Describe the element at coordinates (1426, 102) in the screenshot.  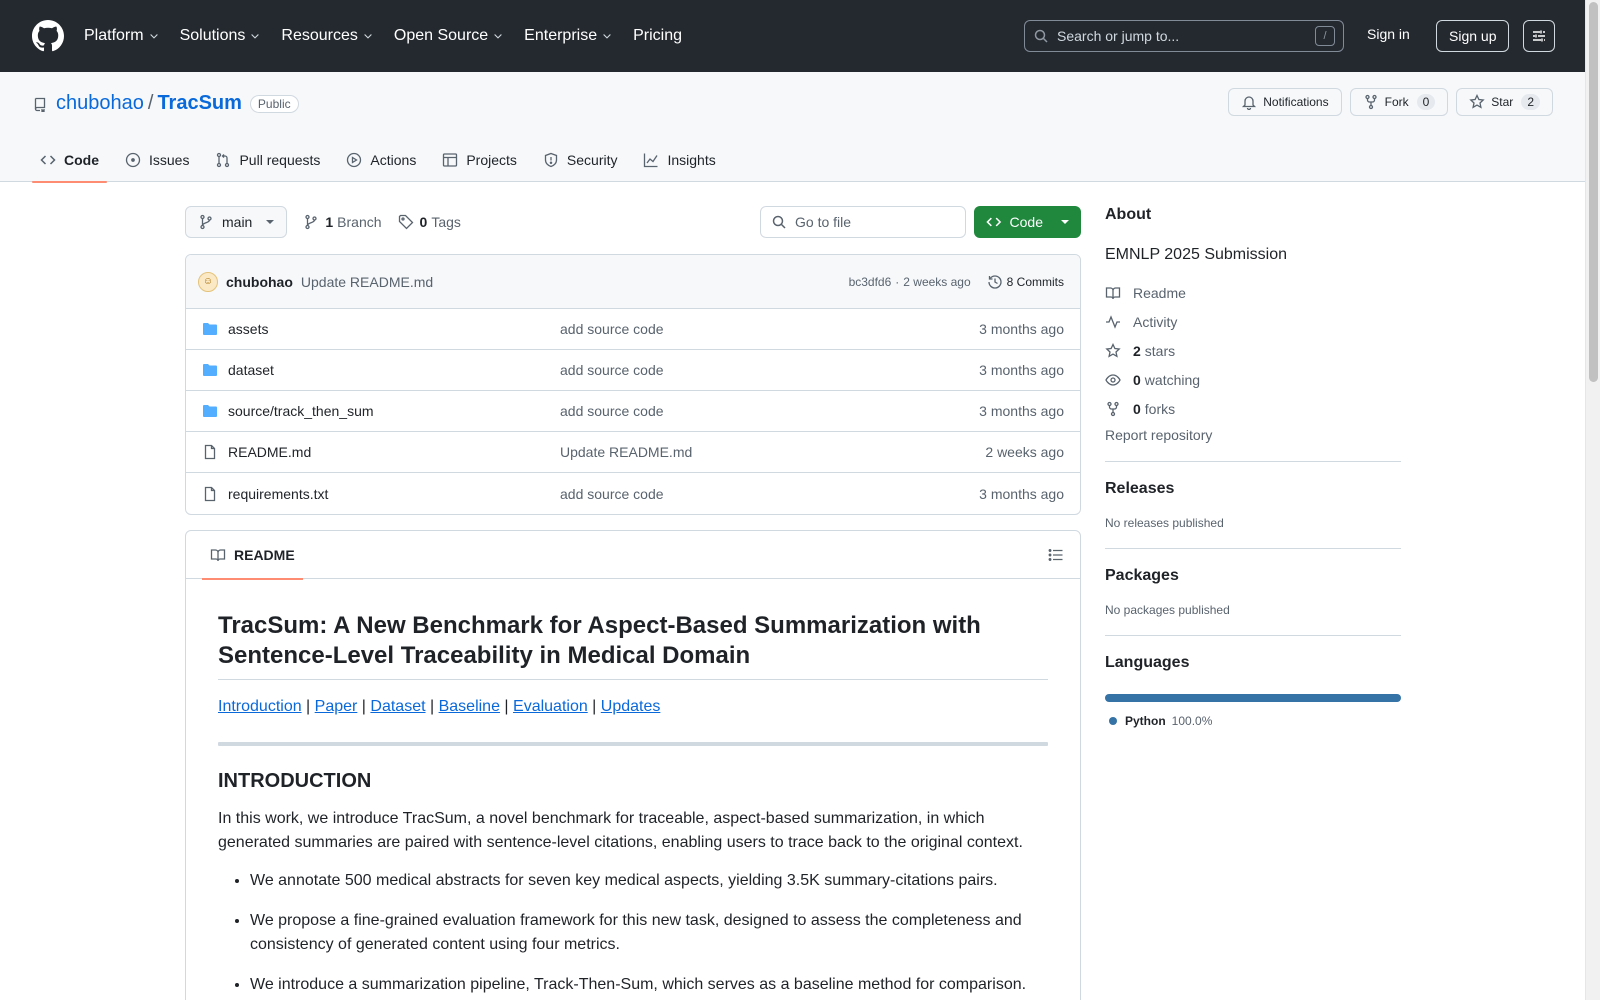
I see `fork-count: 0` at that location.